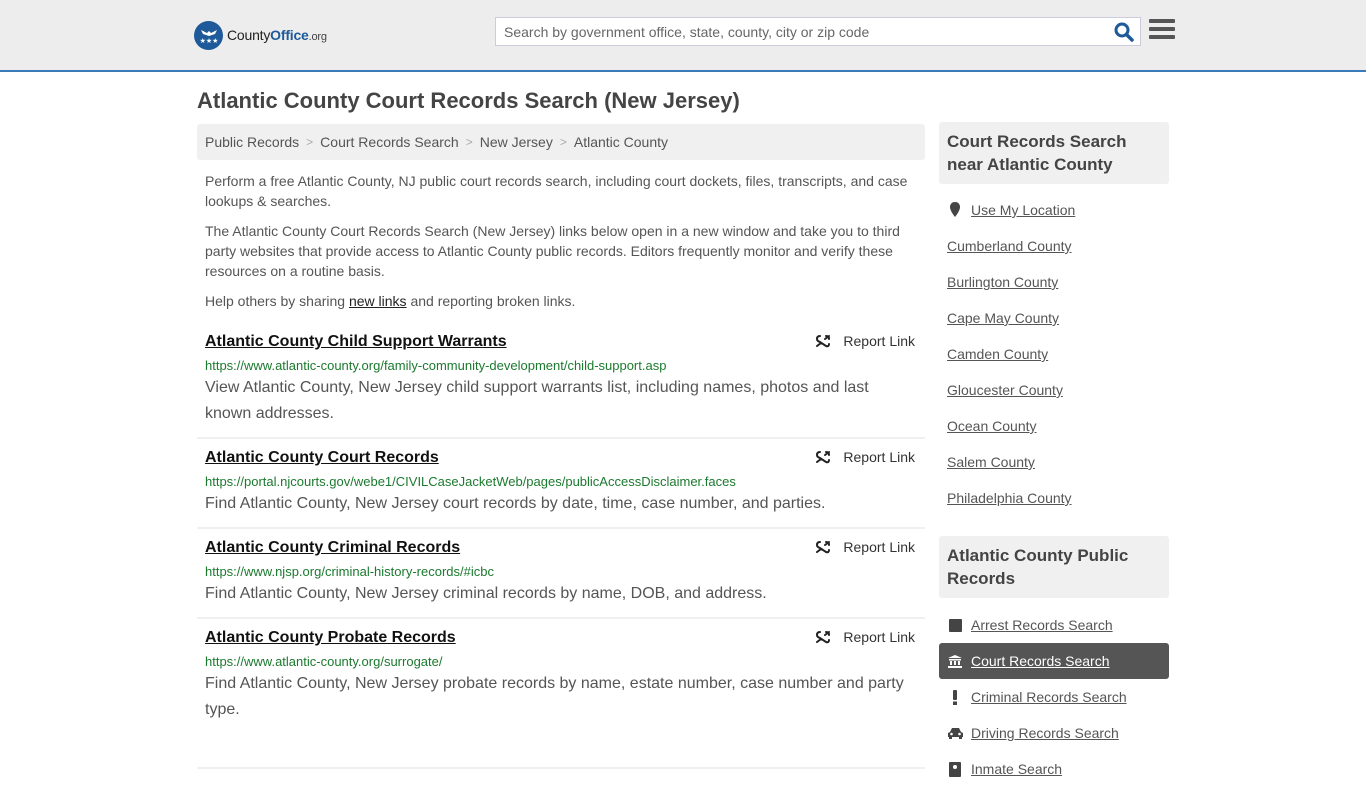 This screenshot has width=1366, height=787. What do you see at coordinates (378, 301) in the screenshot?
I see `new-links-link: new links` at bounding box center [378, 301].